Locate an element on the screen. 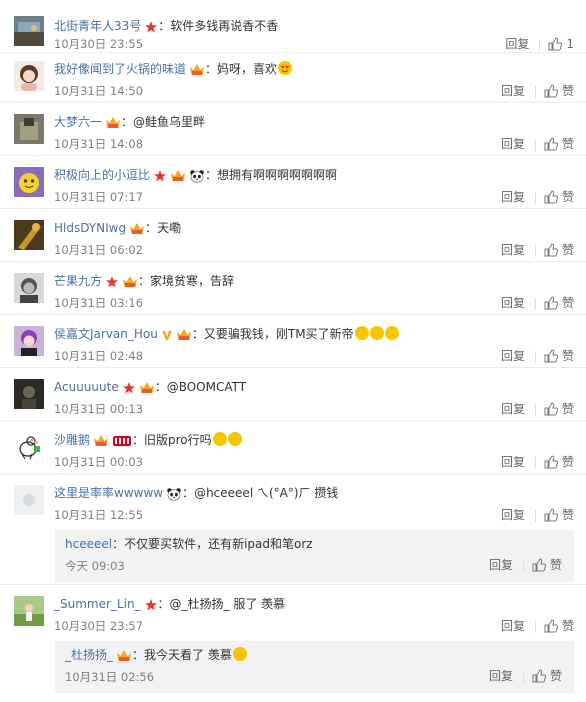 This screenshot has width=586, height=702. comment-text: ：不仅要买软件，还有新ipad和笔orz is located at coordinates (212, 544).